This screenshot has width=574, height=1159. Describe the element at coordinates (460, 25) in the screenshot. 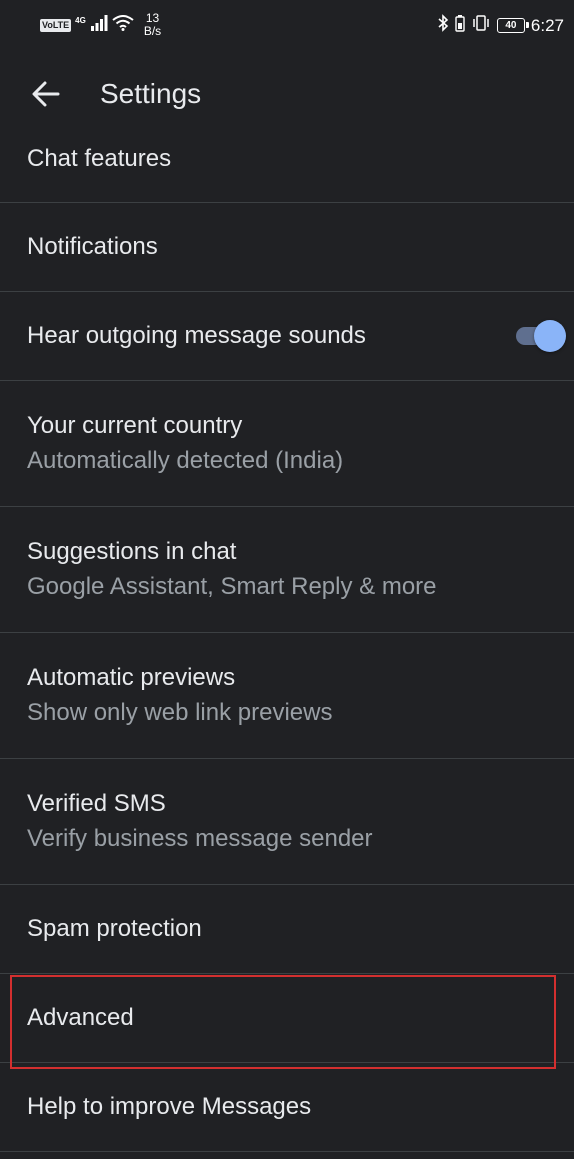

I see `battery-saver-icon` at that location.